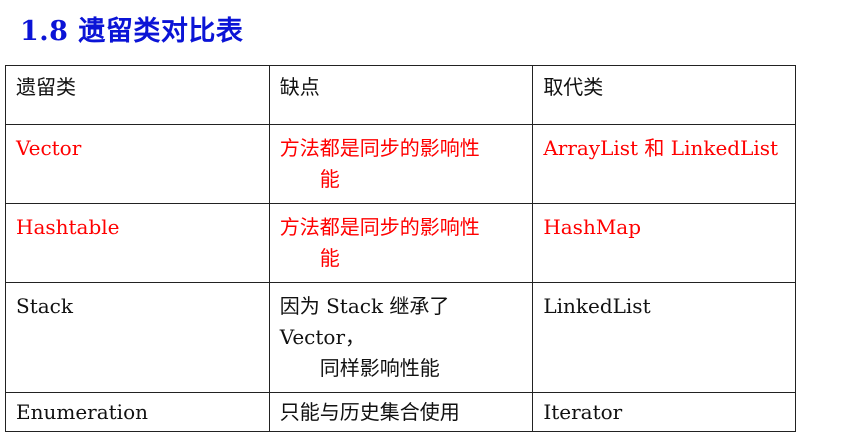  Describe the element at coordinates (664, 337) in the screenshot. I see `replacement-class-cell: LinkedList` at that location.